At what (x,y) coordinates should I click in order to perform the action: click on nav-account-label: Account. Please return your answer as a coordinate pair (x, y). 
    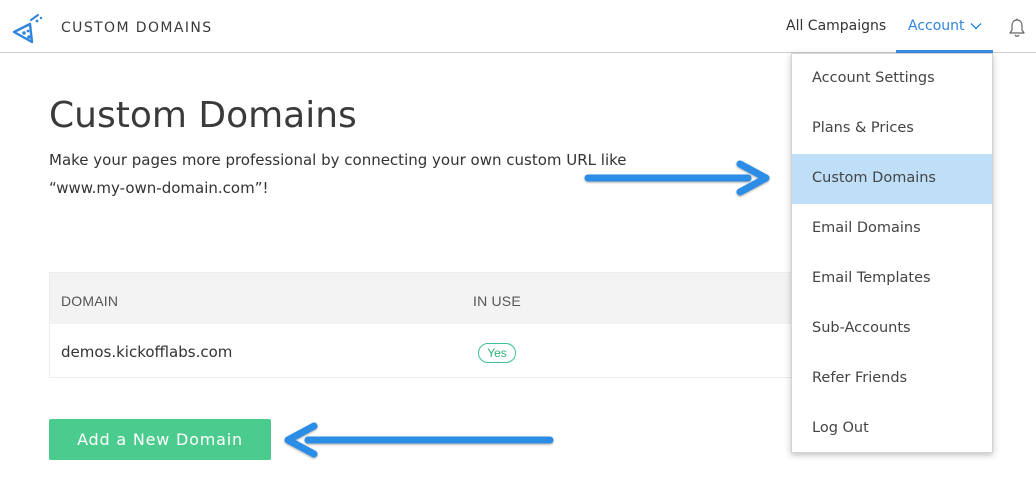
    Looking at the image, I should click on (936, 26).